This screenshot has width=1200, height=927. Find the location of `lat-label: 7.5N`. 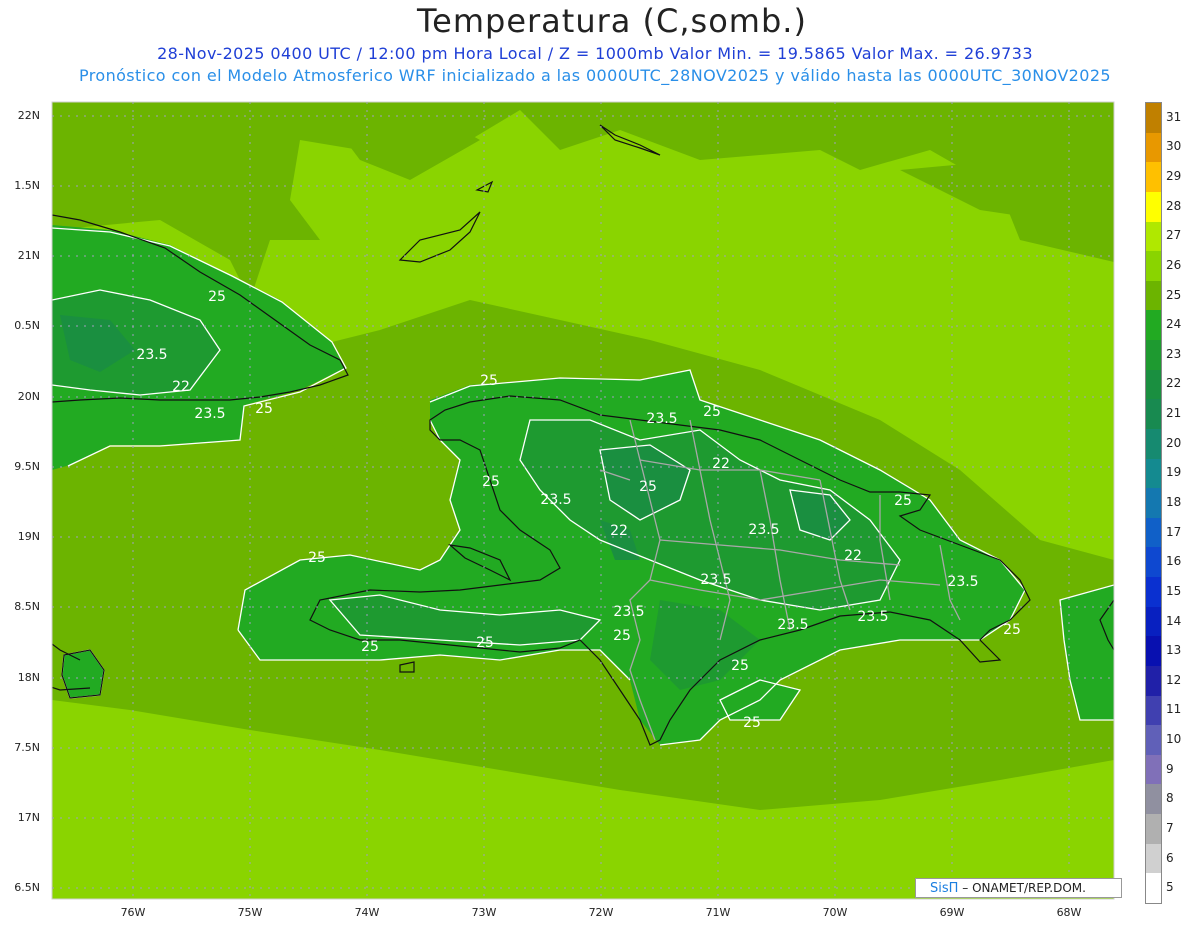

lat-label: 7.5N is located at coordinates (27, 747).